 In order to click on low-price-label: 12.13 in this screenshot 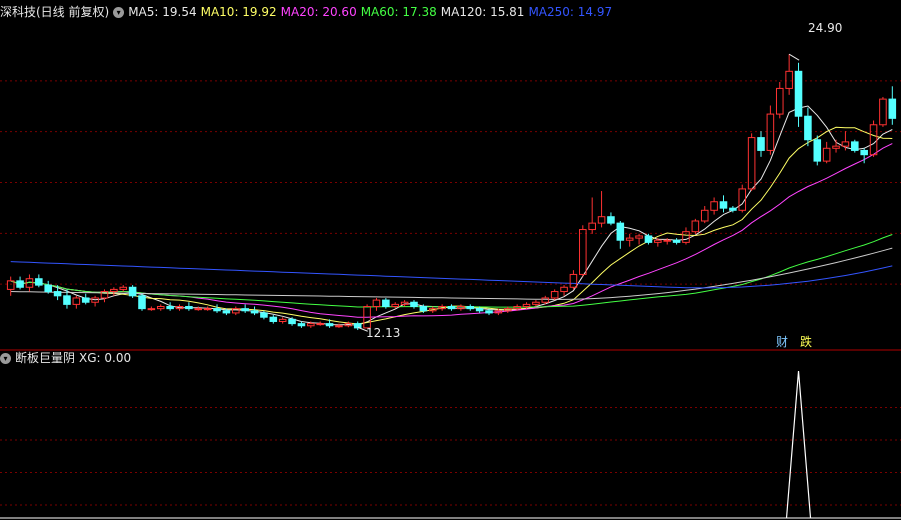, I will do `click(383, 333)`.